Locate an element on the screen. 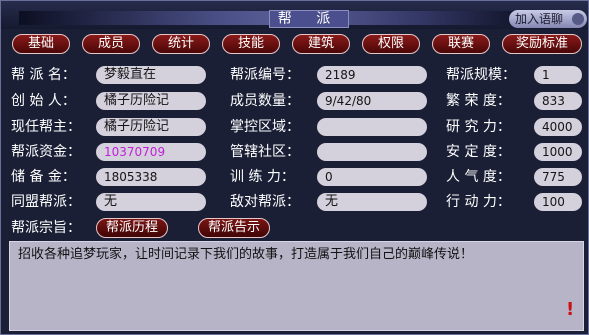 Image resolution: width=589 pixels, height=335 pixels. guild-motto-text: 招收各种追梦玩家，让时间记录下我们的故事，打造属于我们自己的巅峰传说！ is located at coordinates (246, 254).